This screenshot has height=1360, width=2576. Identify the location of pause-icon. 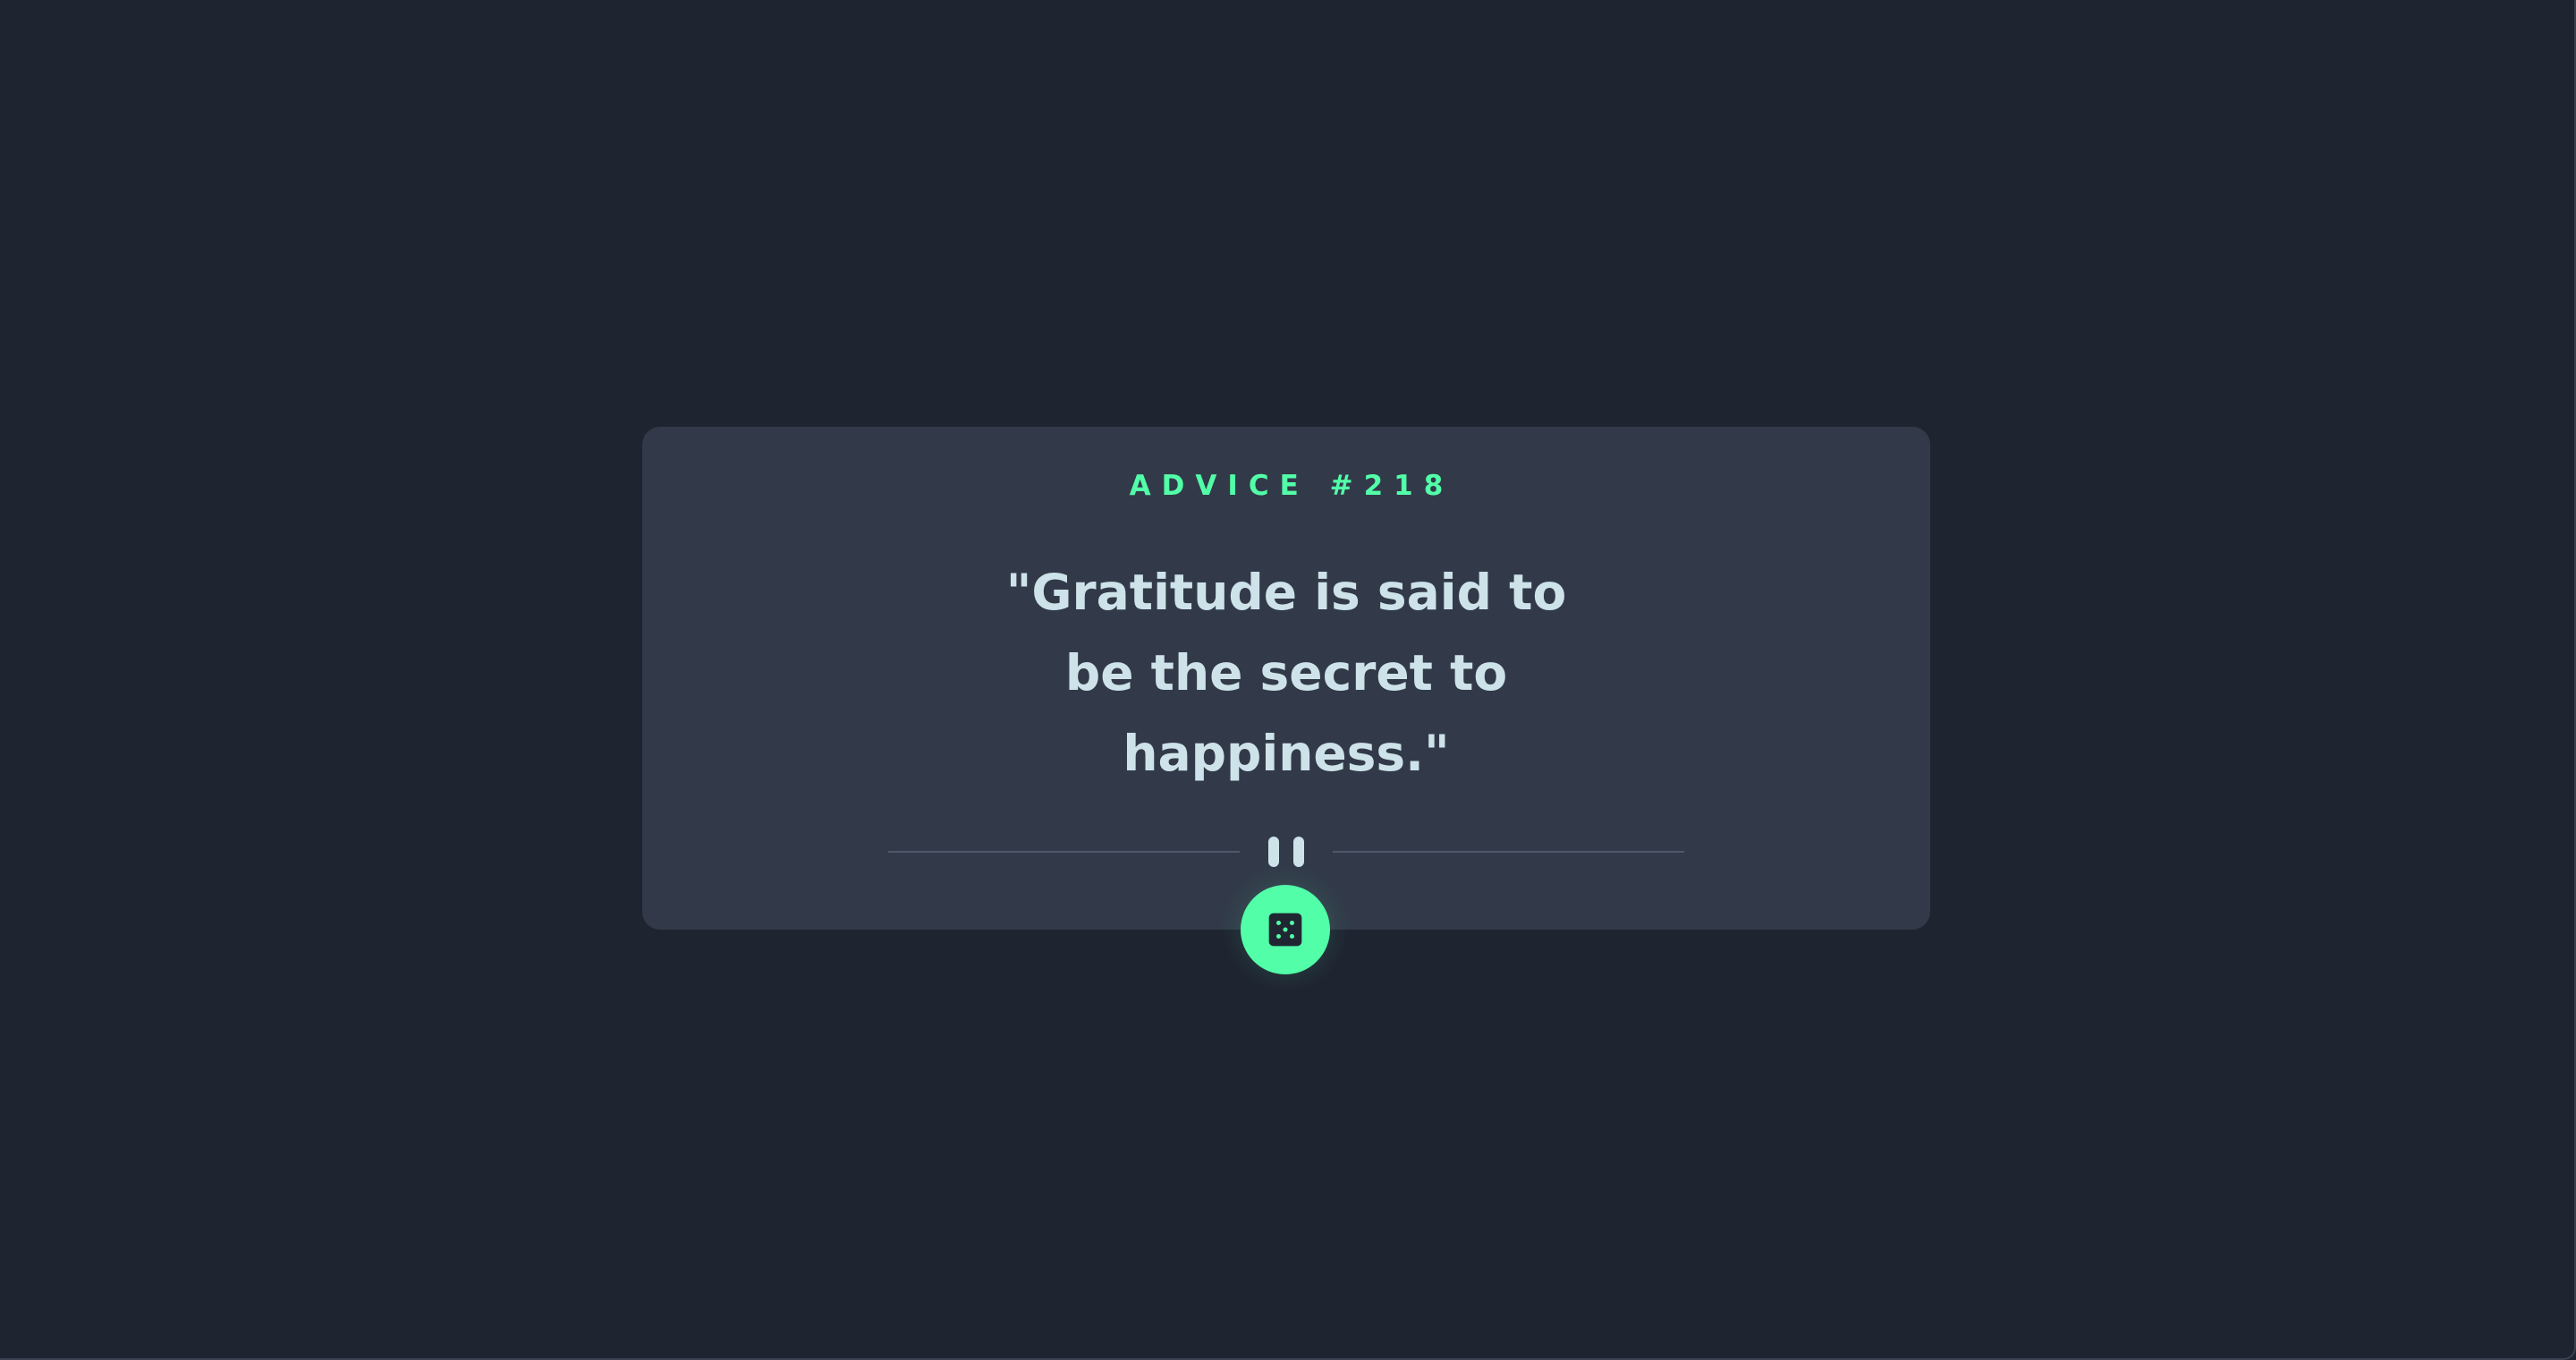
(1286, 852).